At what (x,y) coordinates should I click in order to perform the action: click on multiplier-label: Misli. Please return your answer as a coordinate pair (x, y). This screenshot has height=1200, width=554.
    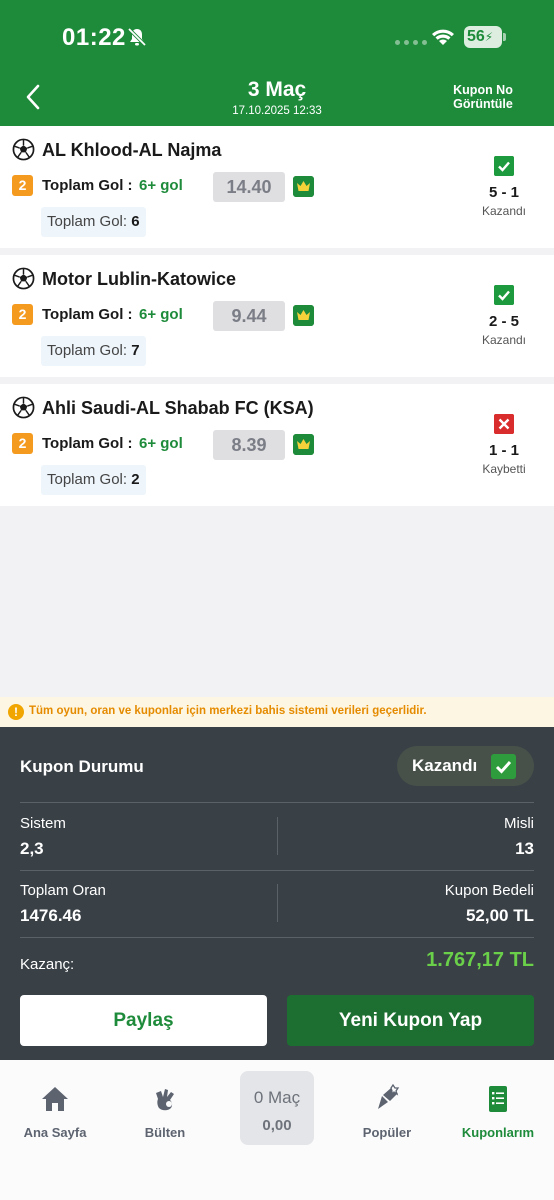
    Looking at the image, I should click on (519, 823).